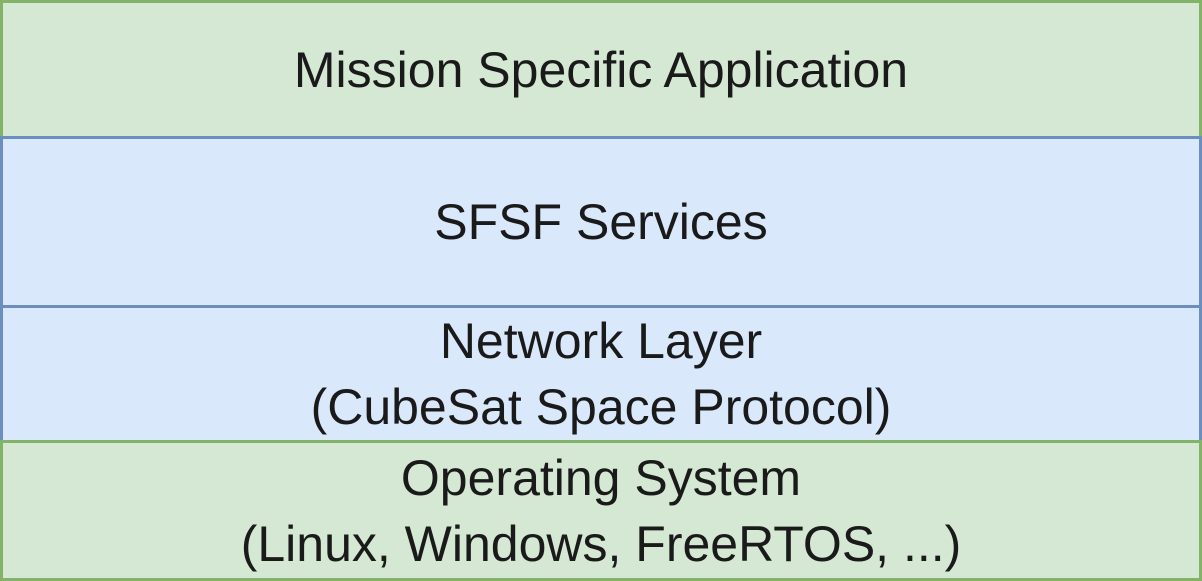 This screenshot has width=1202, height=581. I want to click on layer-sublabel: (Linux, Windows, FreeRTOS, ...), so click(601, 543).